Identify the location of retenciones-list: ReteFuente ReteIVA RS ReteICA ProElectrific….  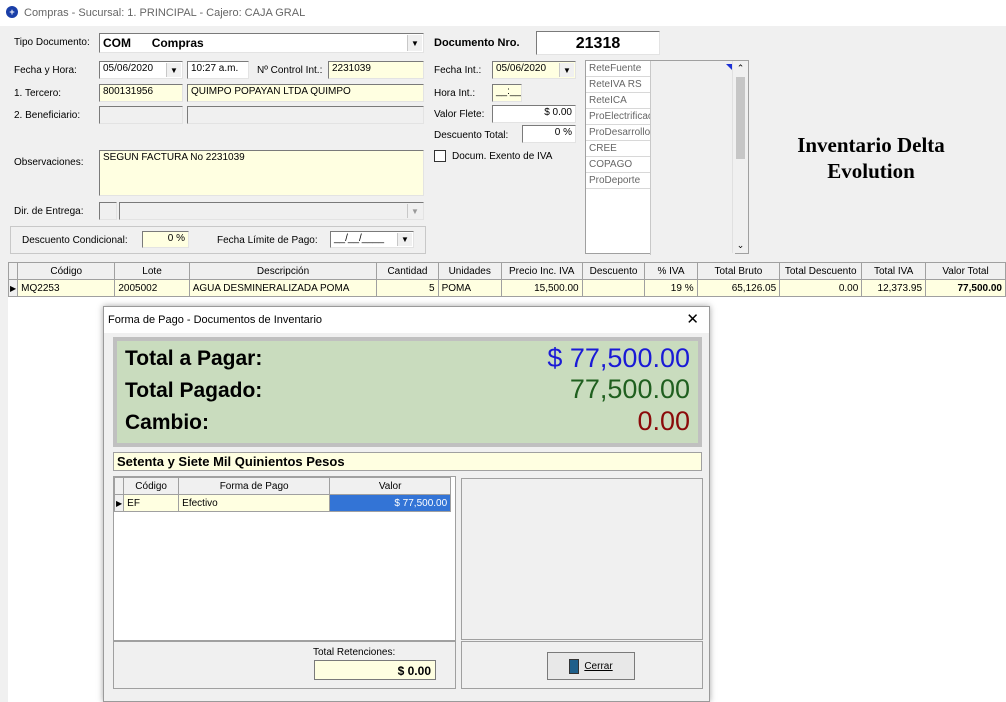
(667, 157).